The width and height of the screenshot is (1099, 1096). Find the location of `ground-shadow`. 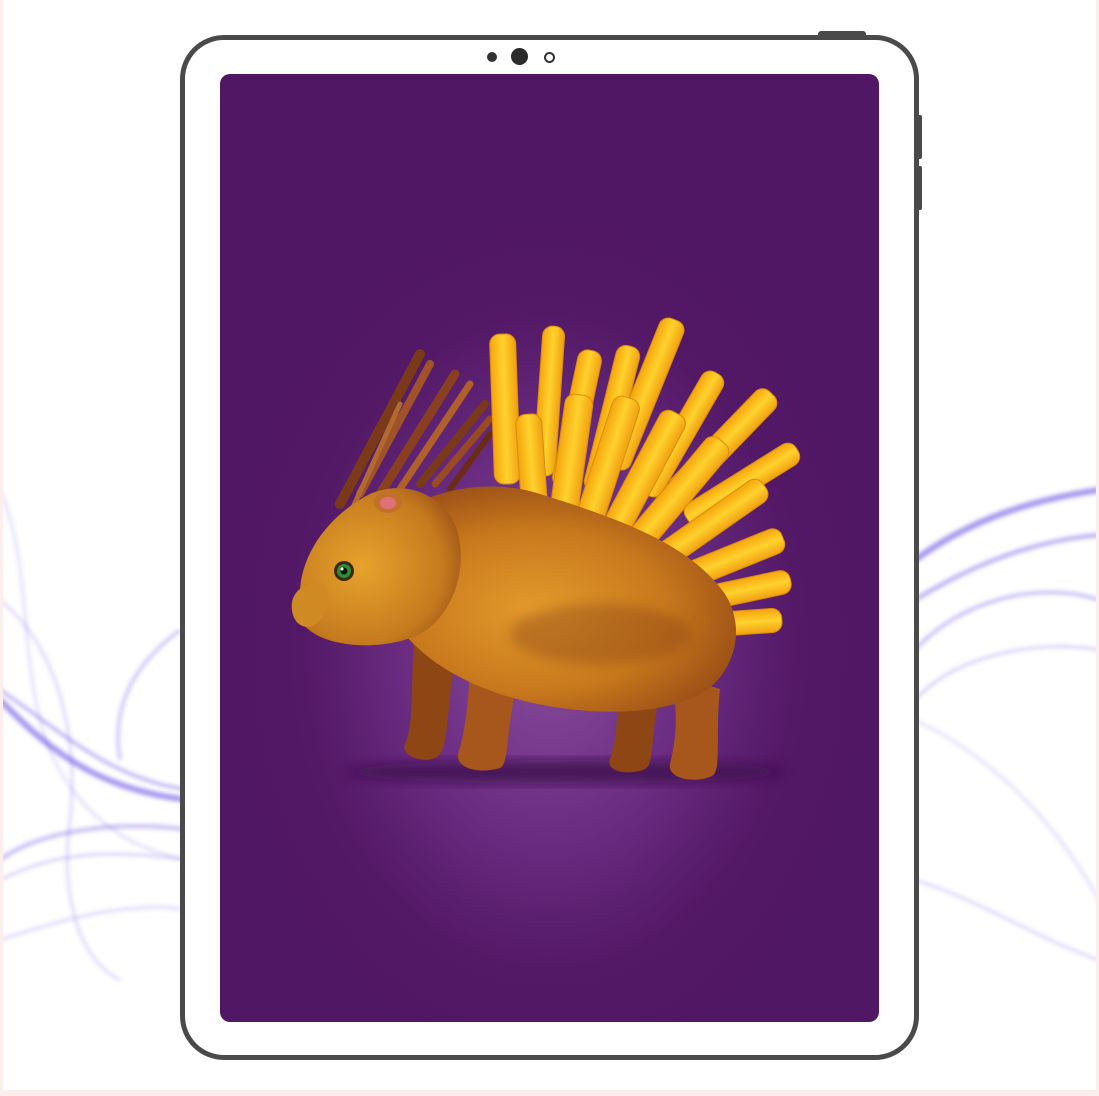

ground-shadow is located at coordinates (565, 772).